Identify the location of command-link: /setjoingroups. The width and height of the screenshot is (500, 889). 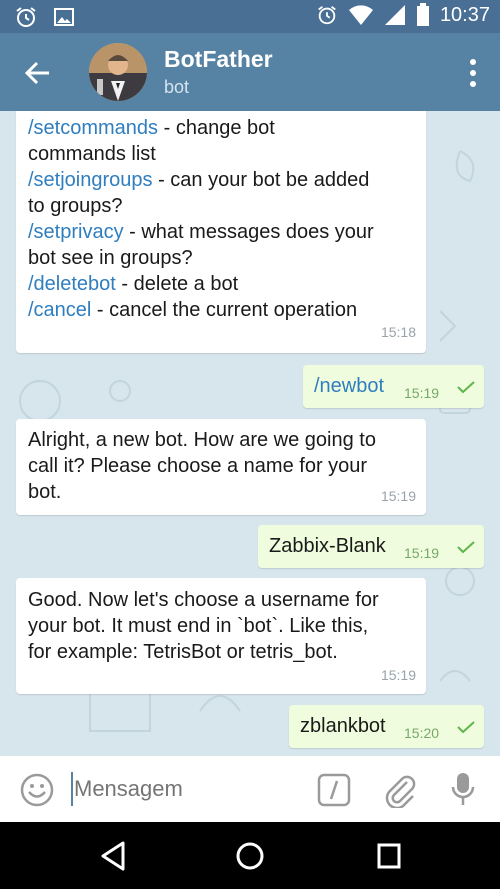
(90, 180).